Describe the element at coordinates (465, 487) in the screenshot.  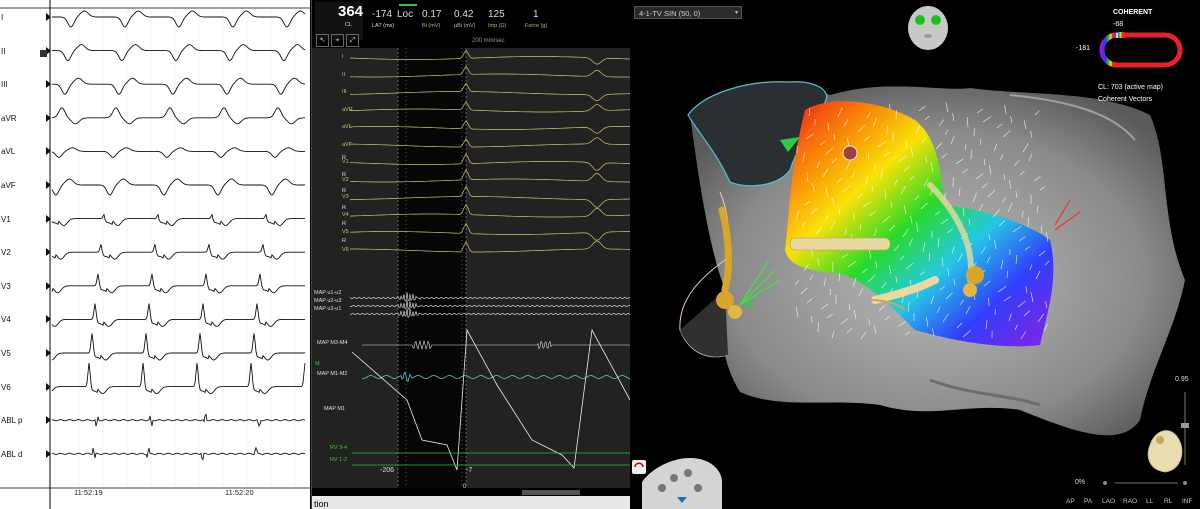
I see `marker-zero: 0` at that location.